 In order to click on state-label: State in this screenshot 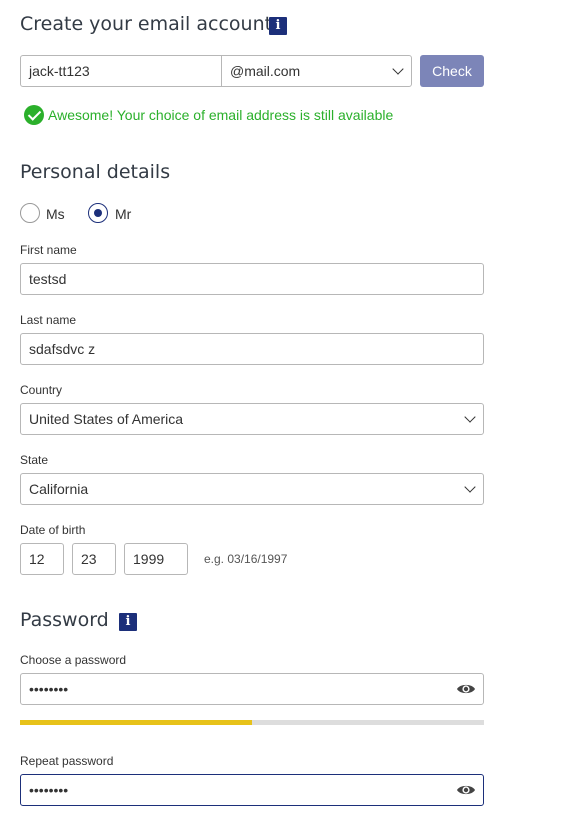, I will do `click(34, 460)`.